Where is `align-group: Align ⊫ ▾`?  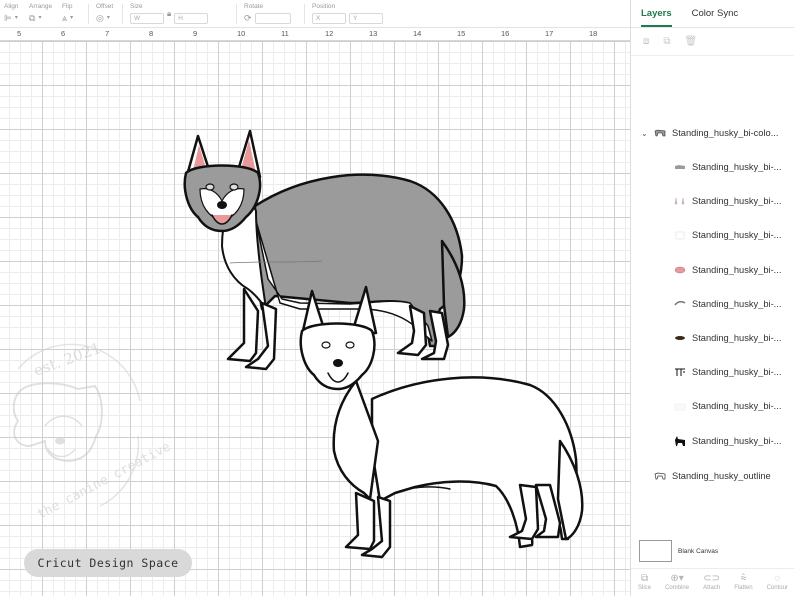 align-group: Align ⊫ ▾ is located at coordinates (11, 13).